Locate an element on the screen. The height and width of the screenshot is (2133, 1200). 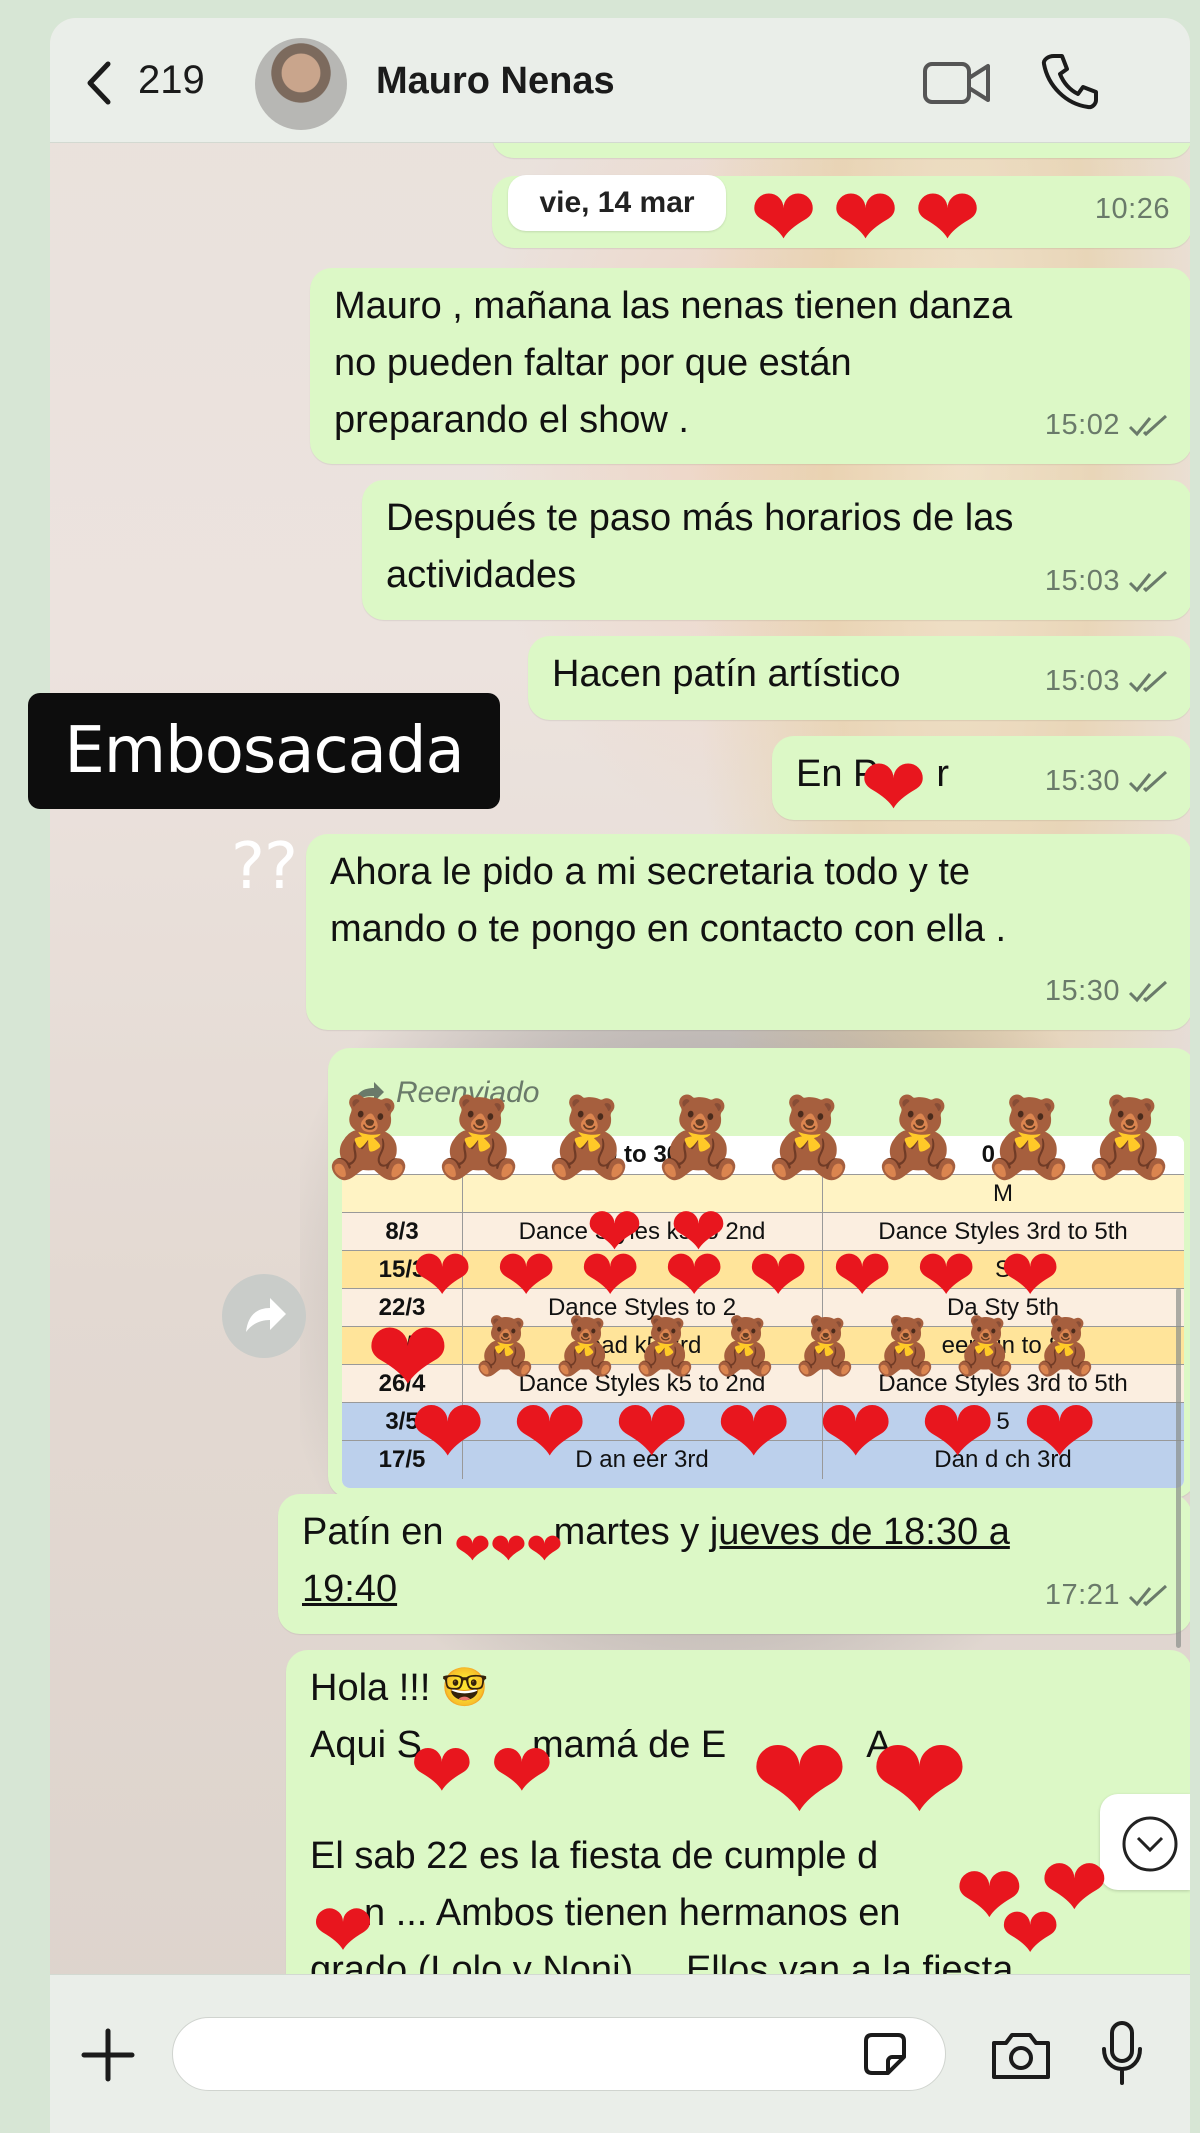
message-meta: 17:21 is located at coordinates (1107, 1595).